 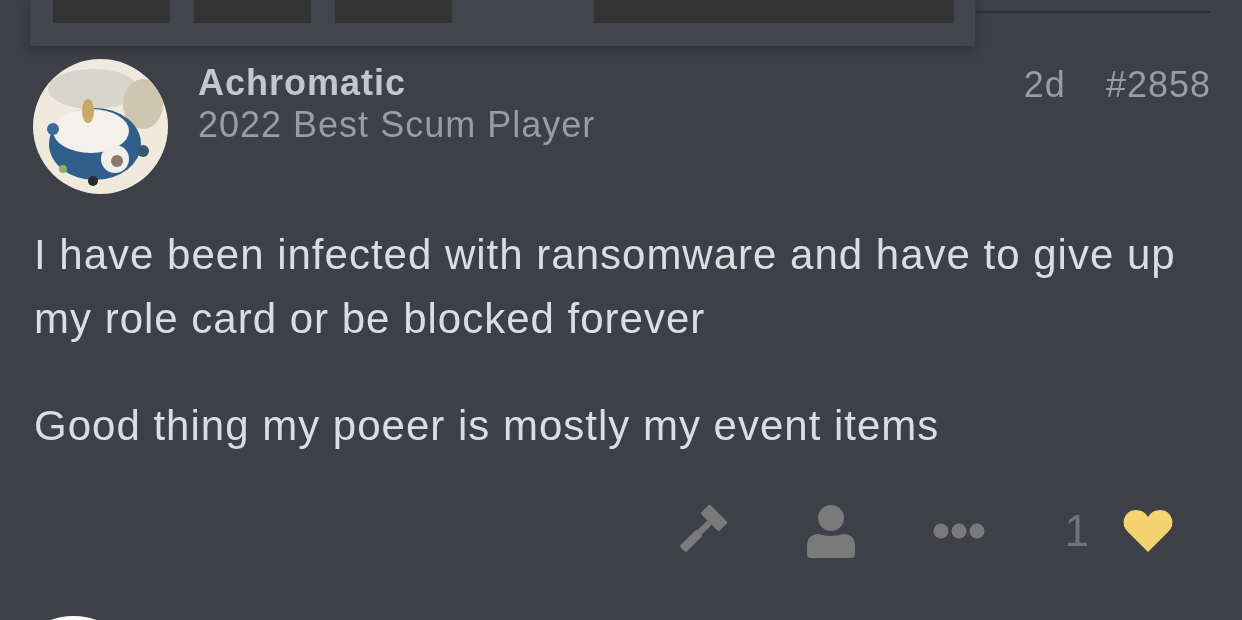 What do you see at coordinates (1044, 129) in the screenshot?
I see `post-age: 2d` at bounding box center [1044, 129].